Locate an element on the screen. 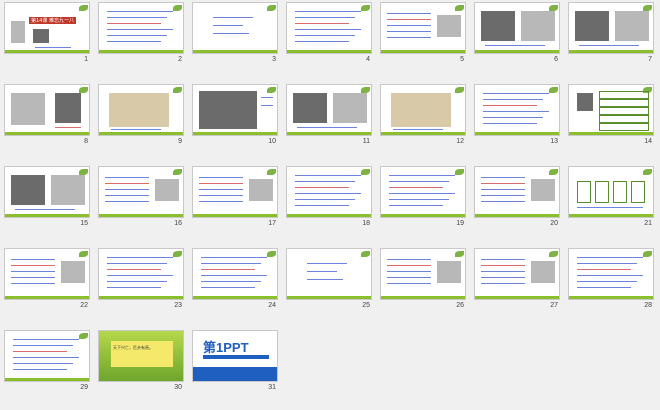 This screenshot has width=660, height=410. slide-thumbnail-14: 14 is located at coordinates (611, 118).